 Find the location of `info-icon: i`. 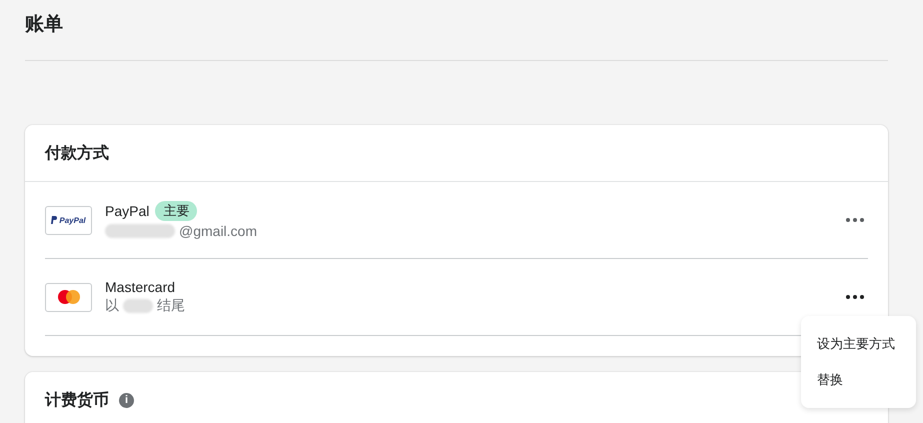

info-icon: i is located at coordinates (126, 400).